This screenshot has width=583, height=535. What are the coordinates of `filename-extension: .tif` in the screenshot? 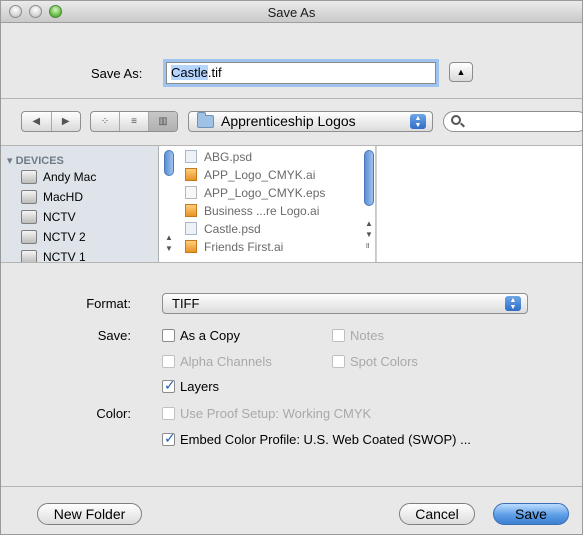 It's located at (214, 72).